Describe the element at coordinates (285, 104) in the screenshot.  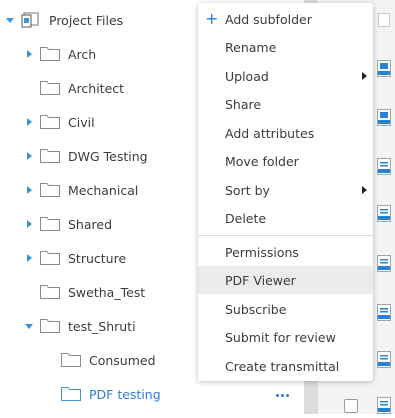
I see `menu-item-share: Share` at that location.